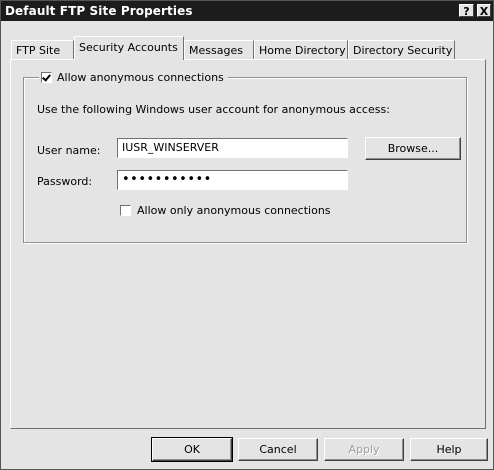 This screenshot has width=494, height=470. I want to click on only-anonymous-label: Allow only anonymous connections, so click(234, 210).